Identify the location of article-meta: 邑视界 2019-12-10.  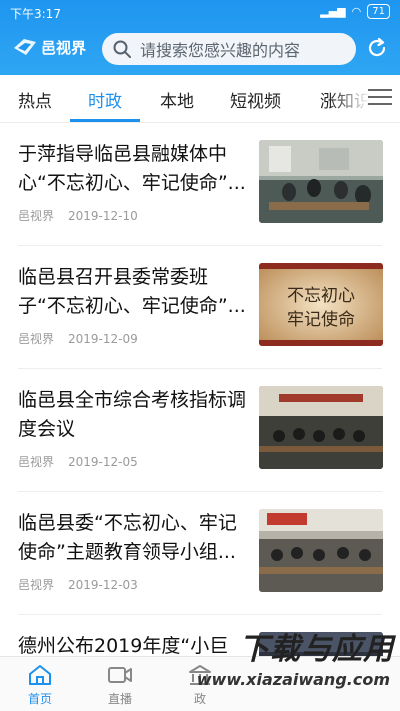
(78, 215).